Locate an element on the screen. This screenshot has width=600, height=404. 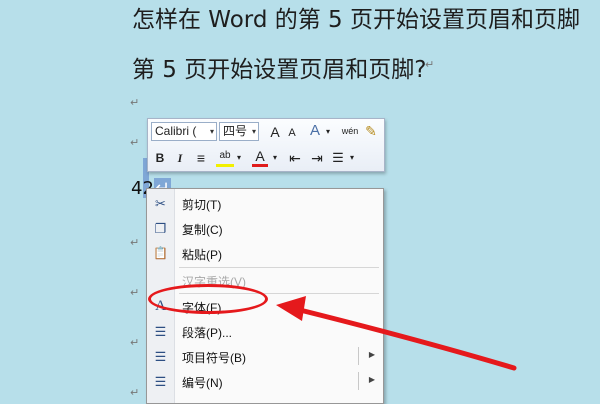
annotation-arrow is located at coordinates (396, 333).